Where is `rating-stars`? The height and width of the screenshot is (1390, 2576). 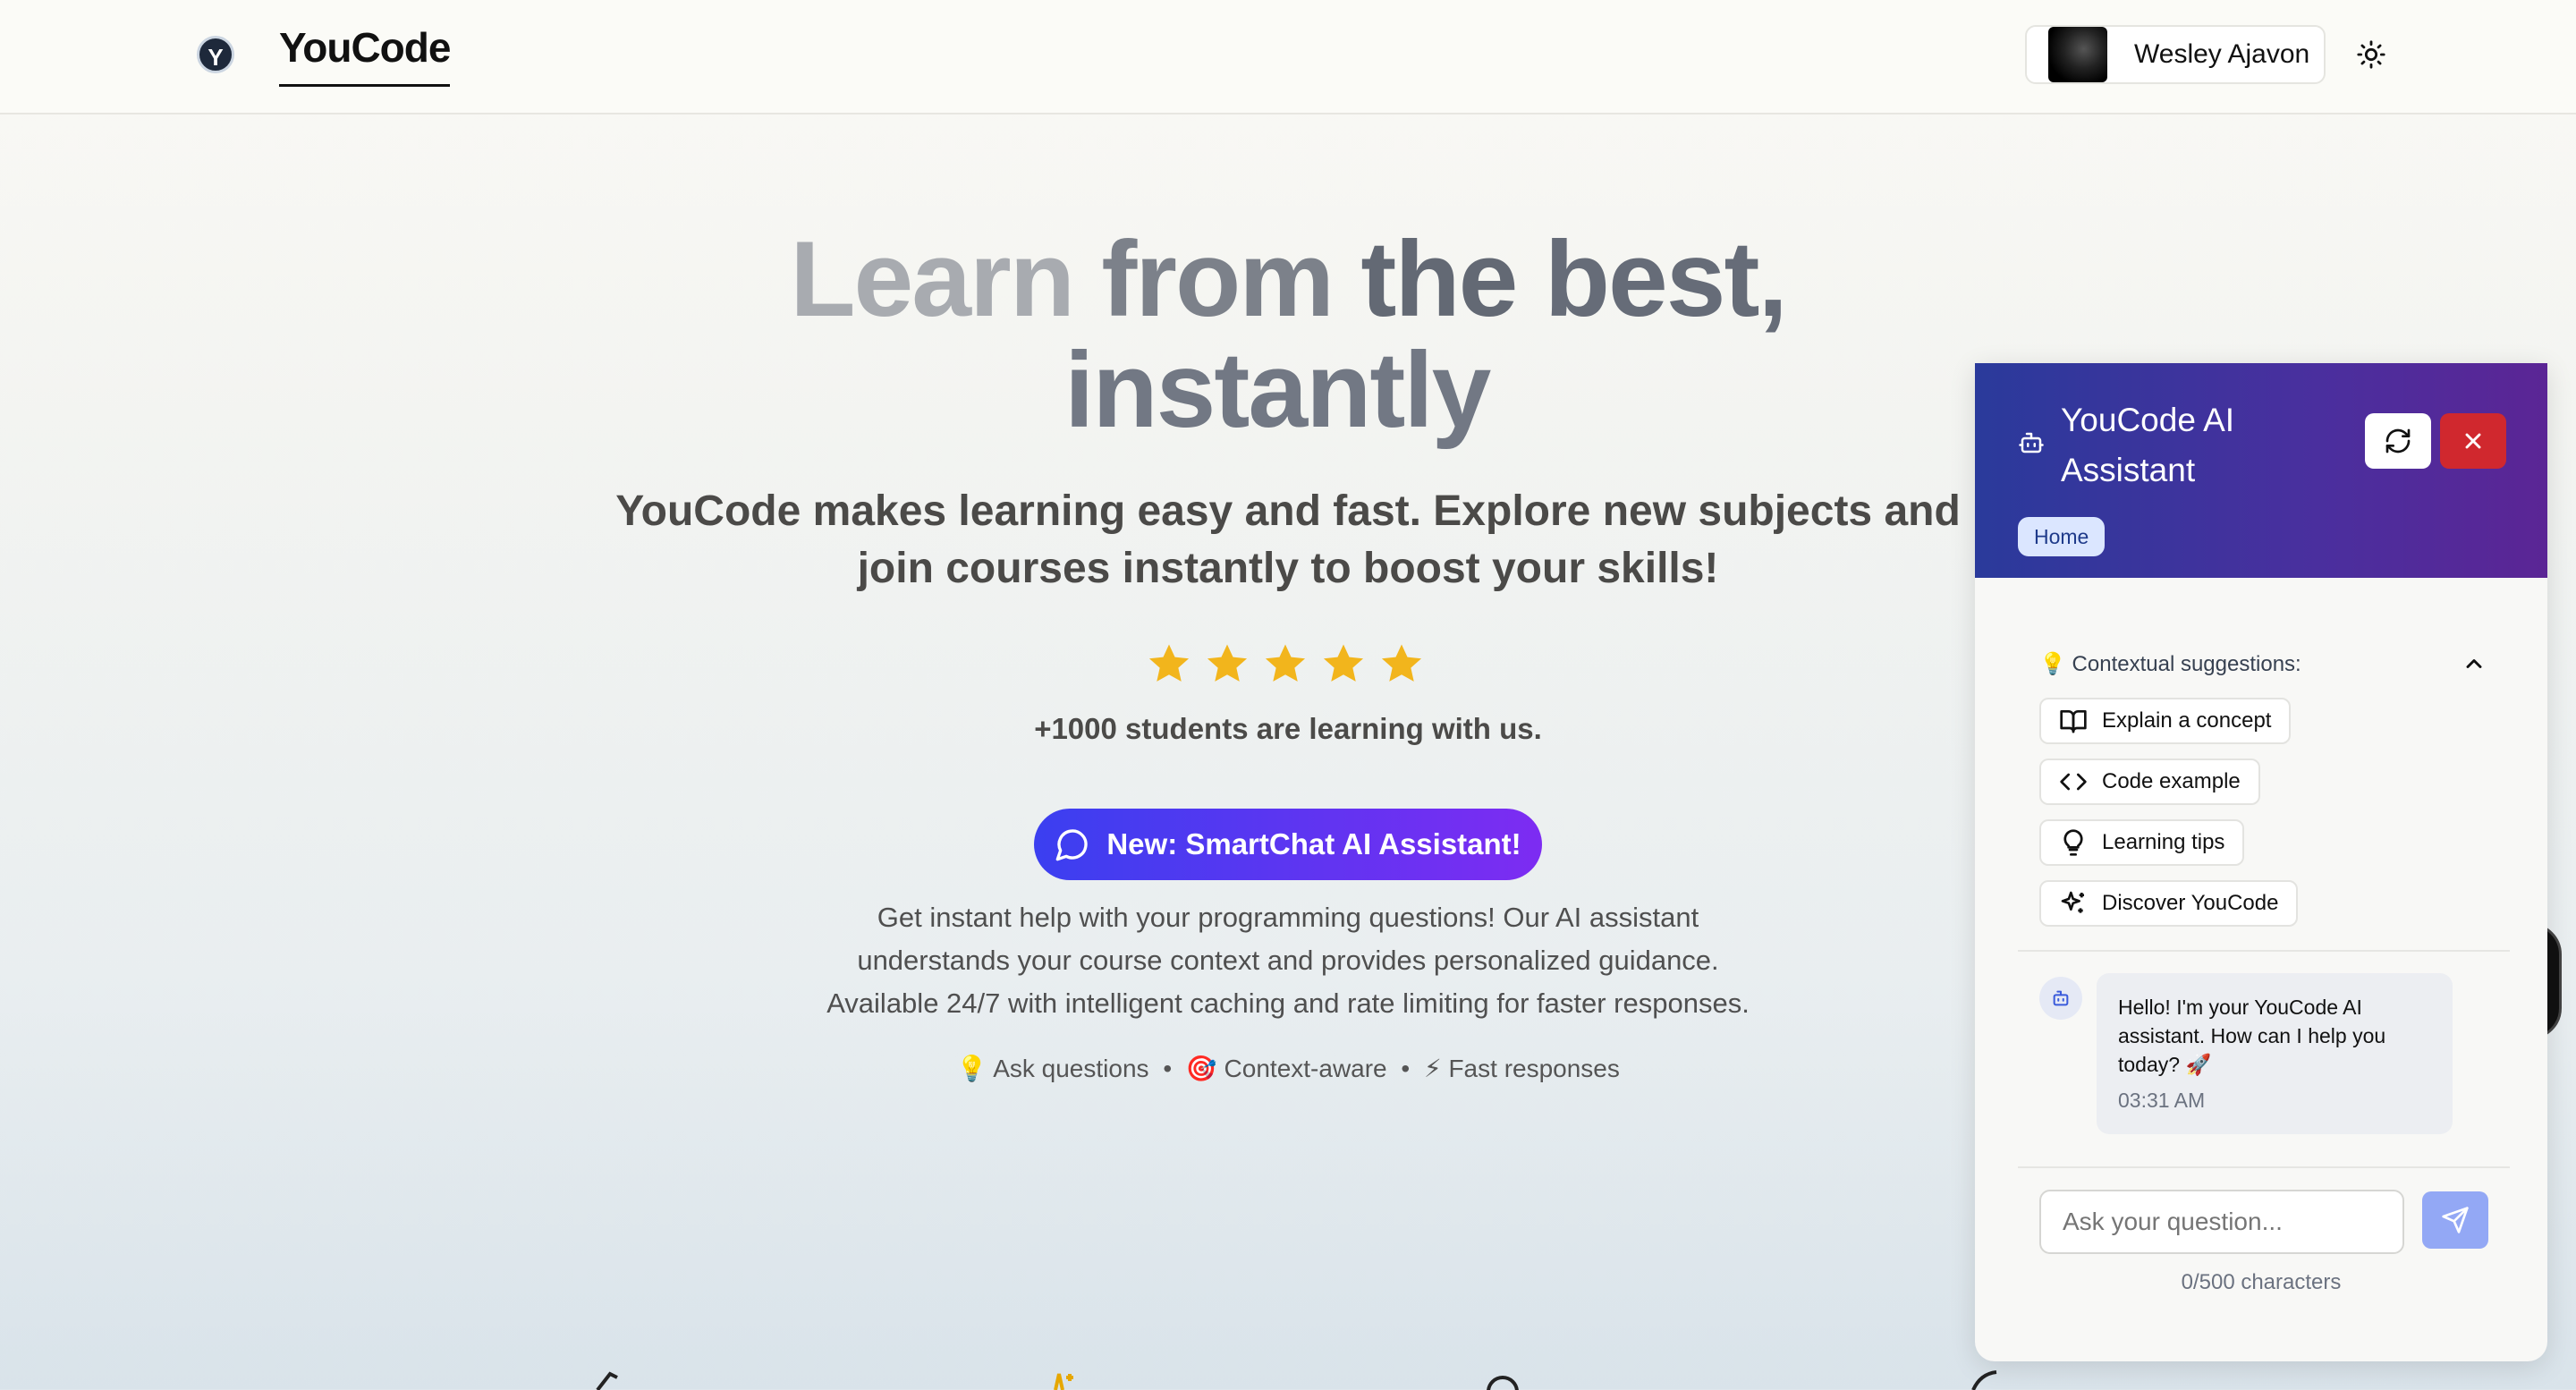
rating-stars is located at coordinates (1285, 664).